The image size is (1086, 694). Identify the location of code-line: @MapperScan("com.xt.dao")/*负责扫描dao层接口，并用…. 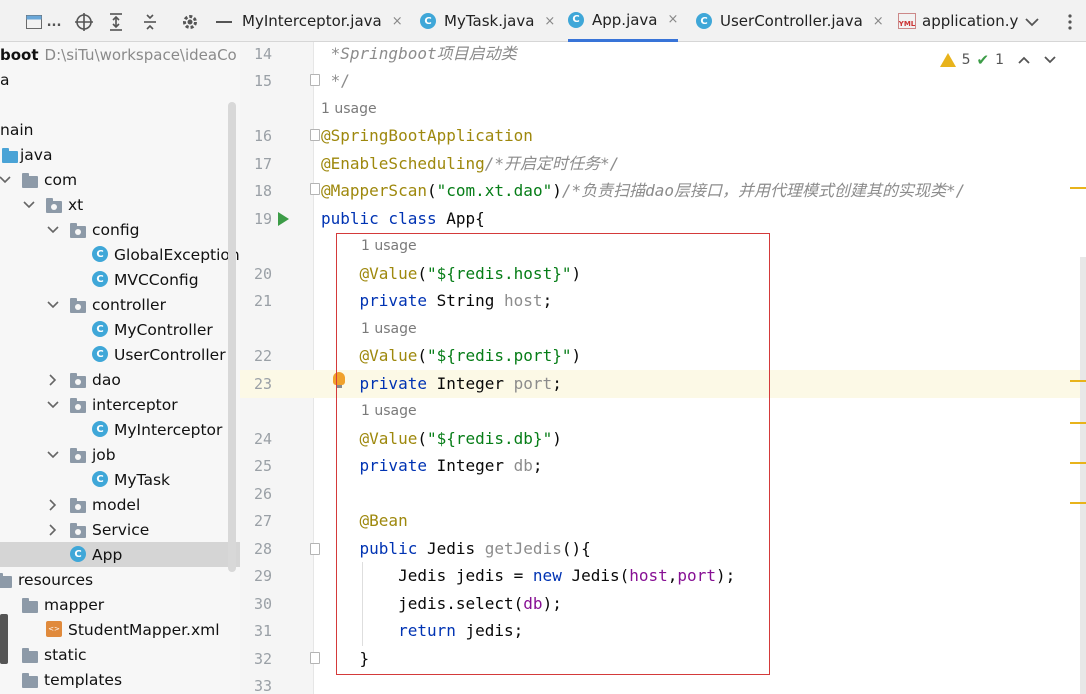
(643, 191).